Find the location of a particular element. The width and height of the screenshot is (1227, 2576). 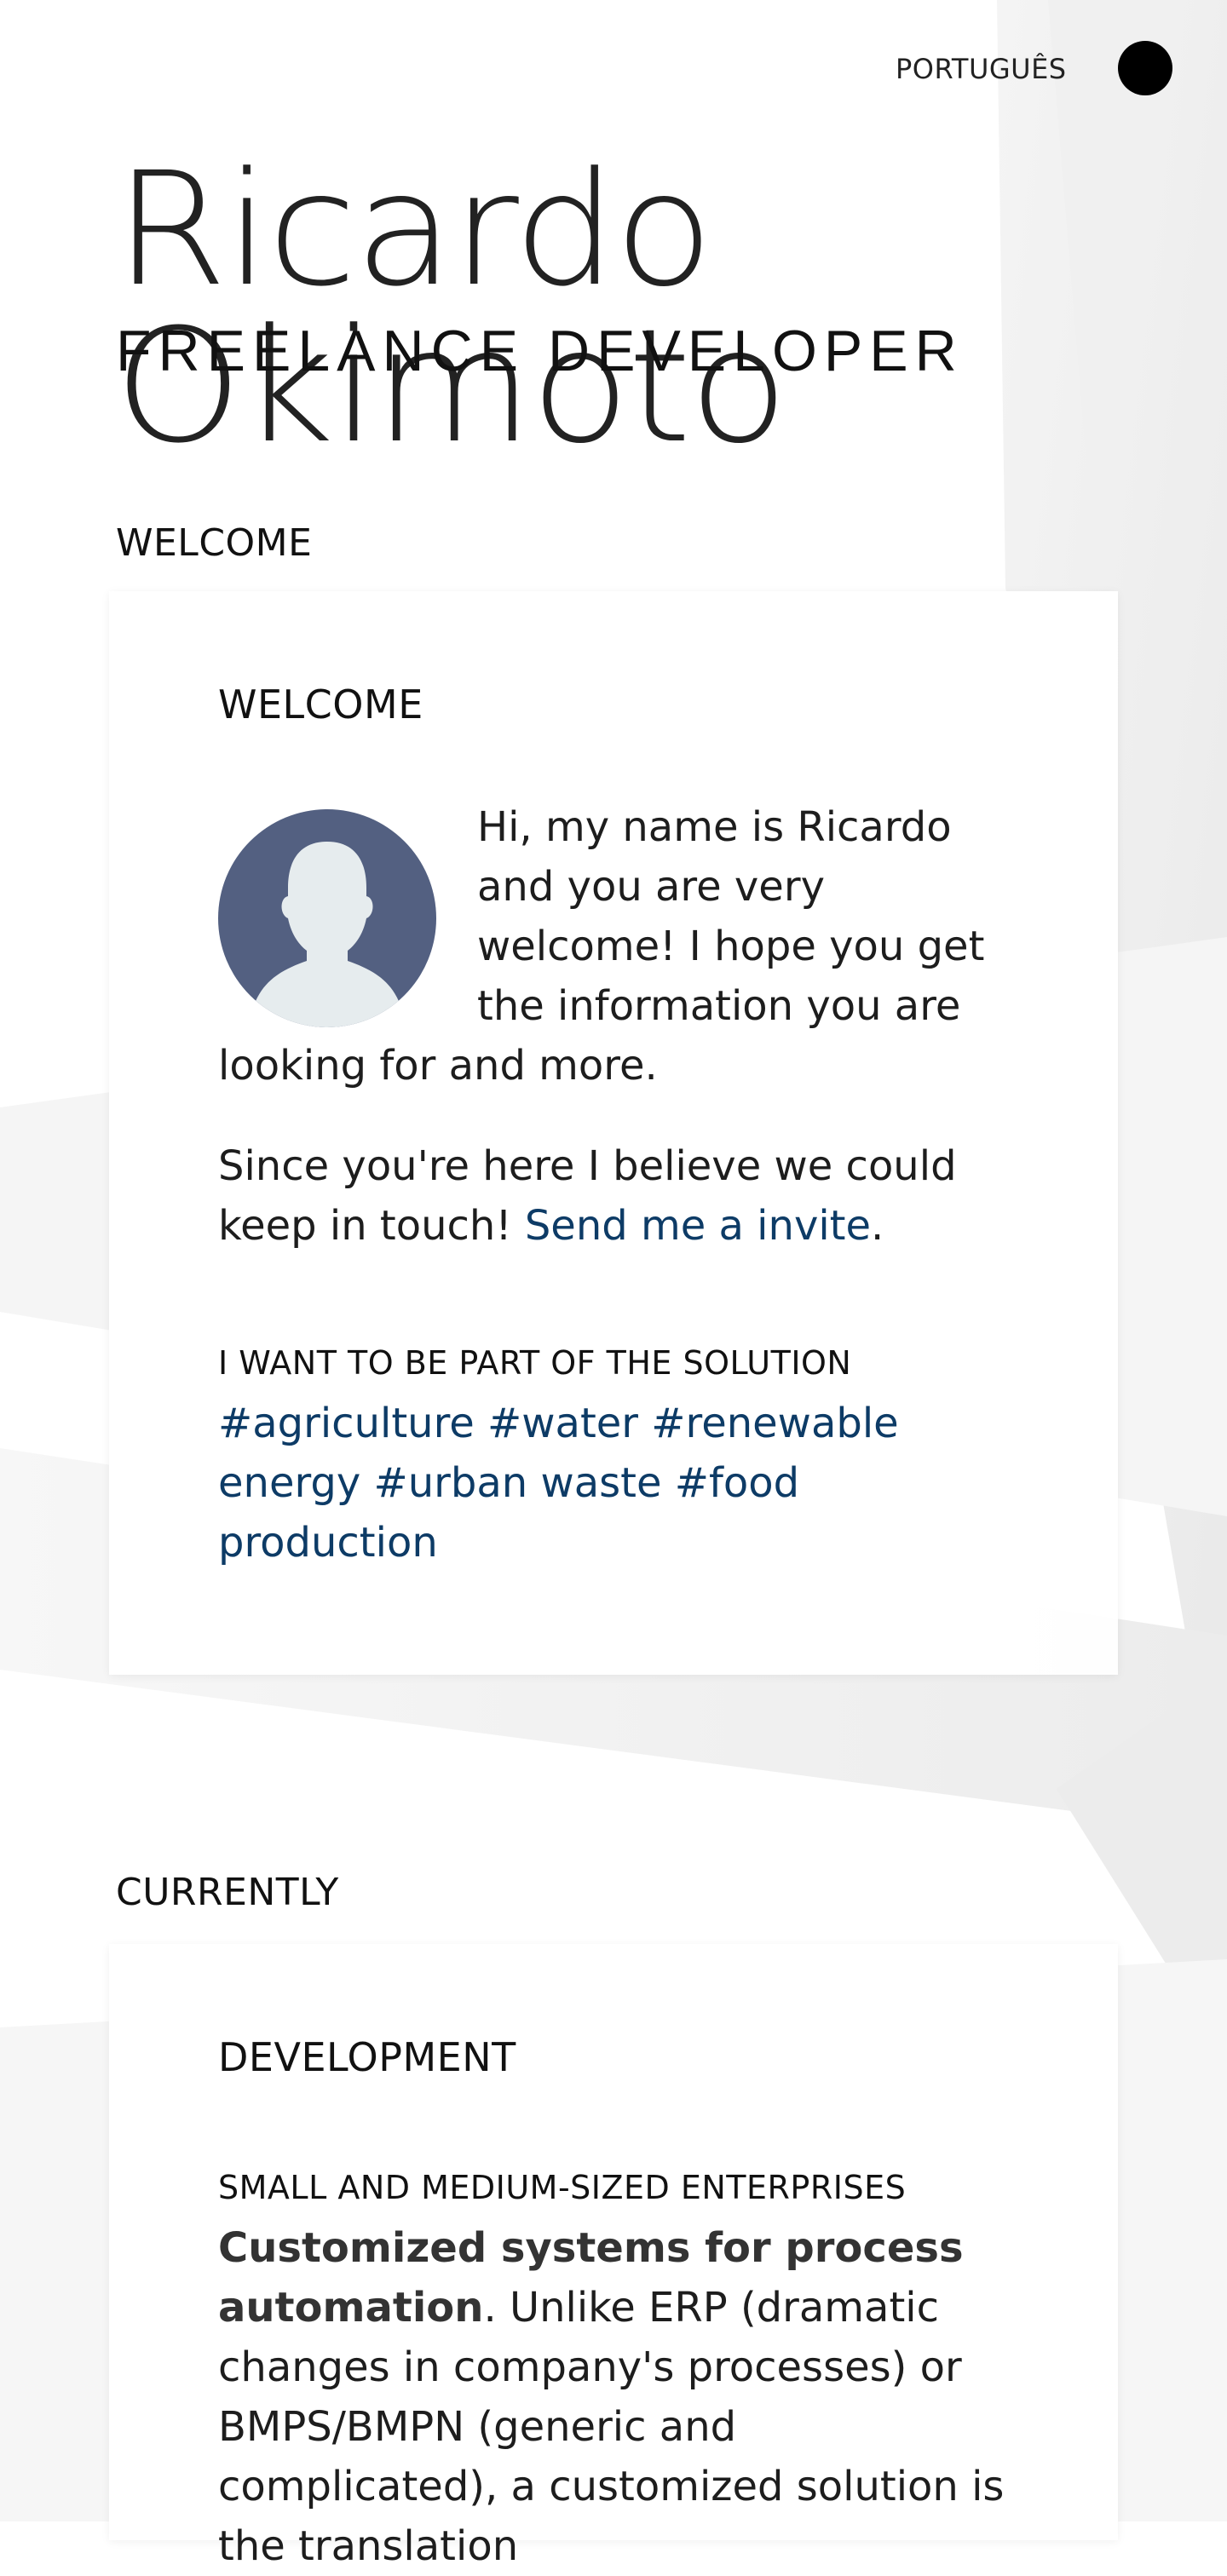

tag-urban-waste: #urban waste is located at coordinates (518, 1483).